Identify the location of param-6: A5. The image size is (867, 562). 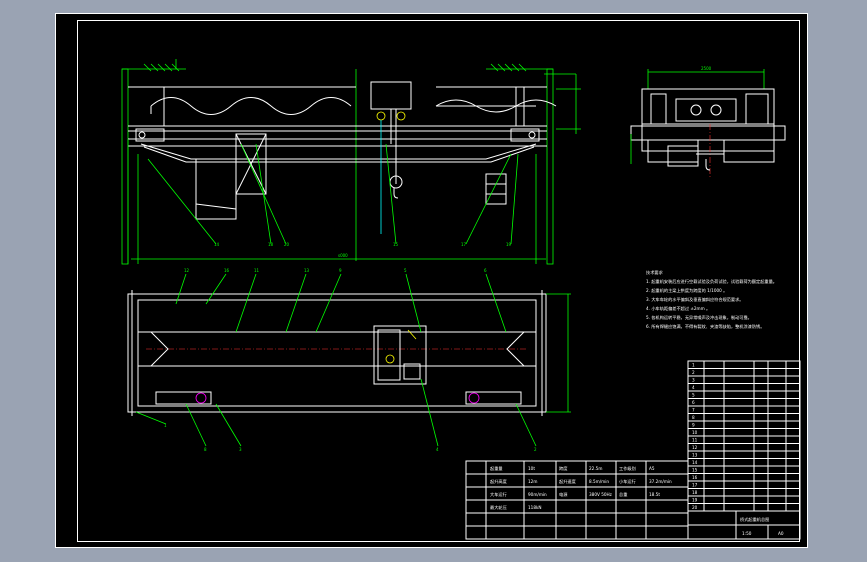
(652, 468).